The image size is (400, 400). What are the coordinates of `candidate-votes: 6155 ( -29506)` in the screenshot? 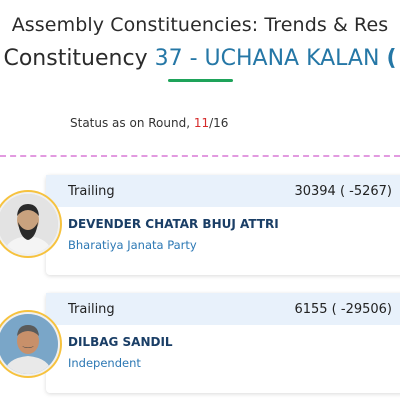 It's located at (343, 309).